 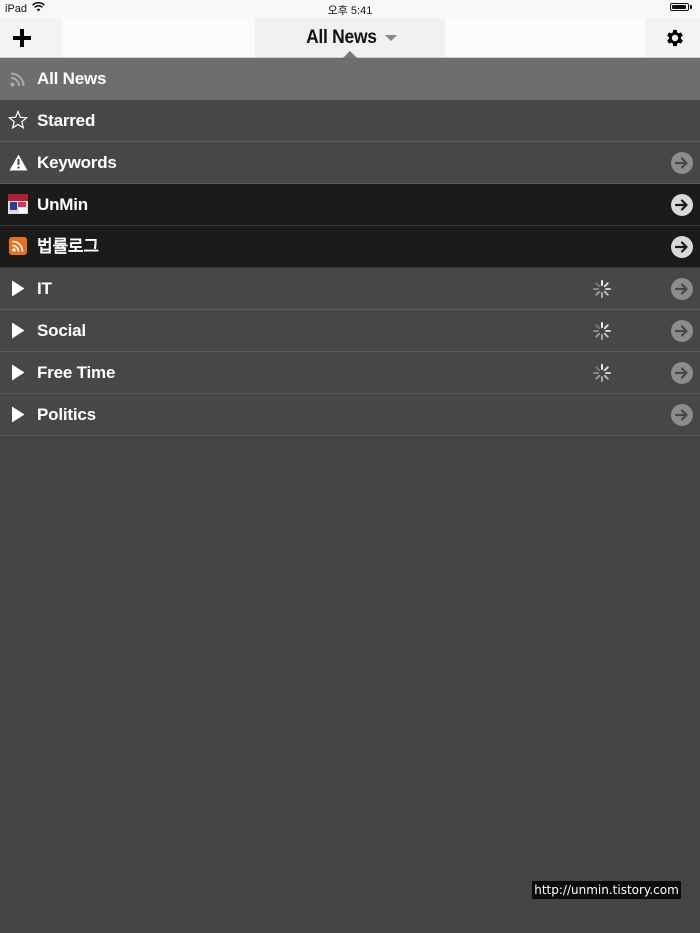 I want to click on status-bar: iPad 오후 5:41, so click(x=350, y=9).